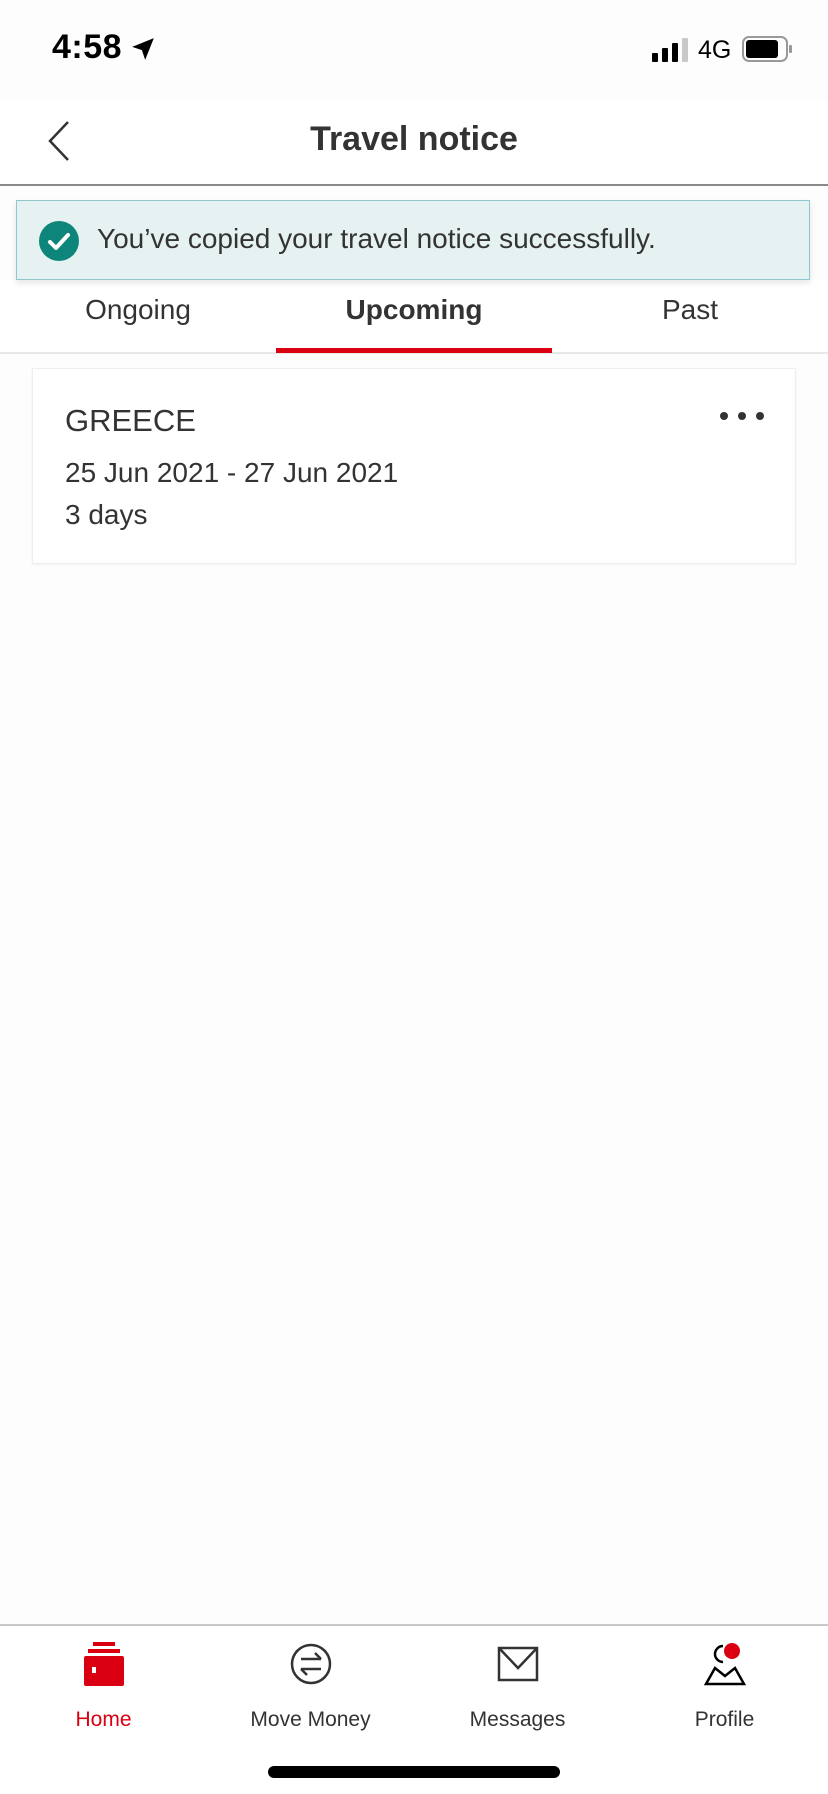  I want to click on nav-profile: Profile, so click(724, 1681).